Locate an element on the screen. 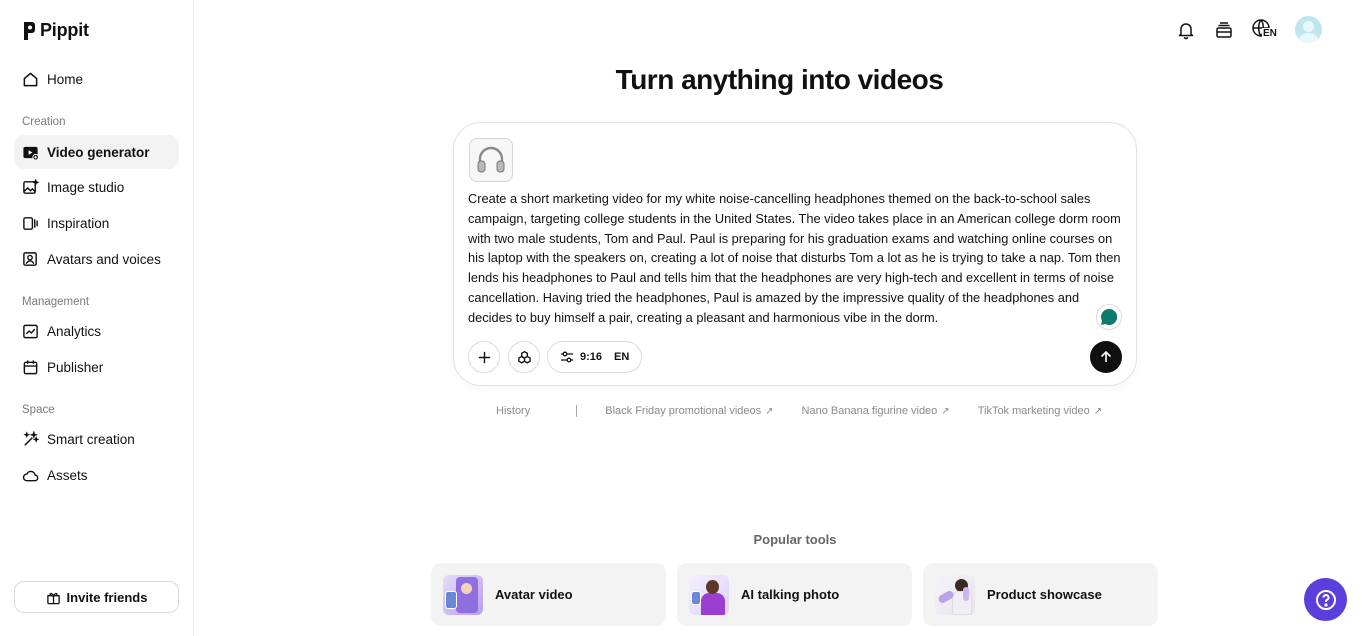  language-switcher: EN is located at coordinates (1265, 30).